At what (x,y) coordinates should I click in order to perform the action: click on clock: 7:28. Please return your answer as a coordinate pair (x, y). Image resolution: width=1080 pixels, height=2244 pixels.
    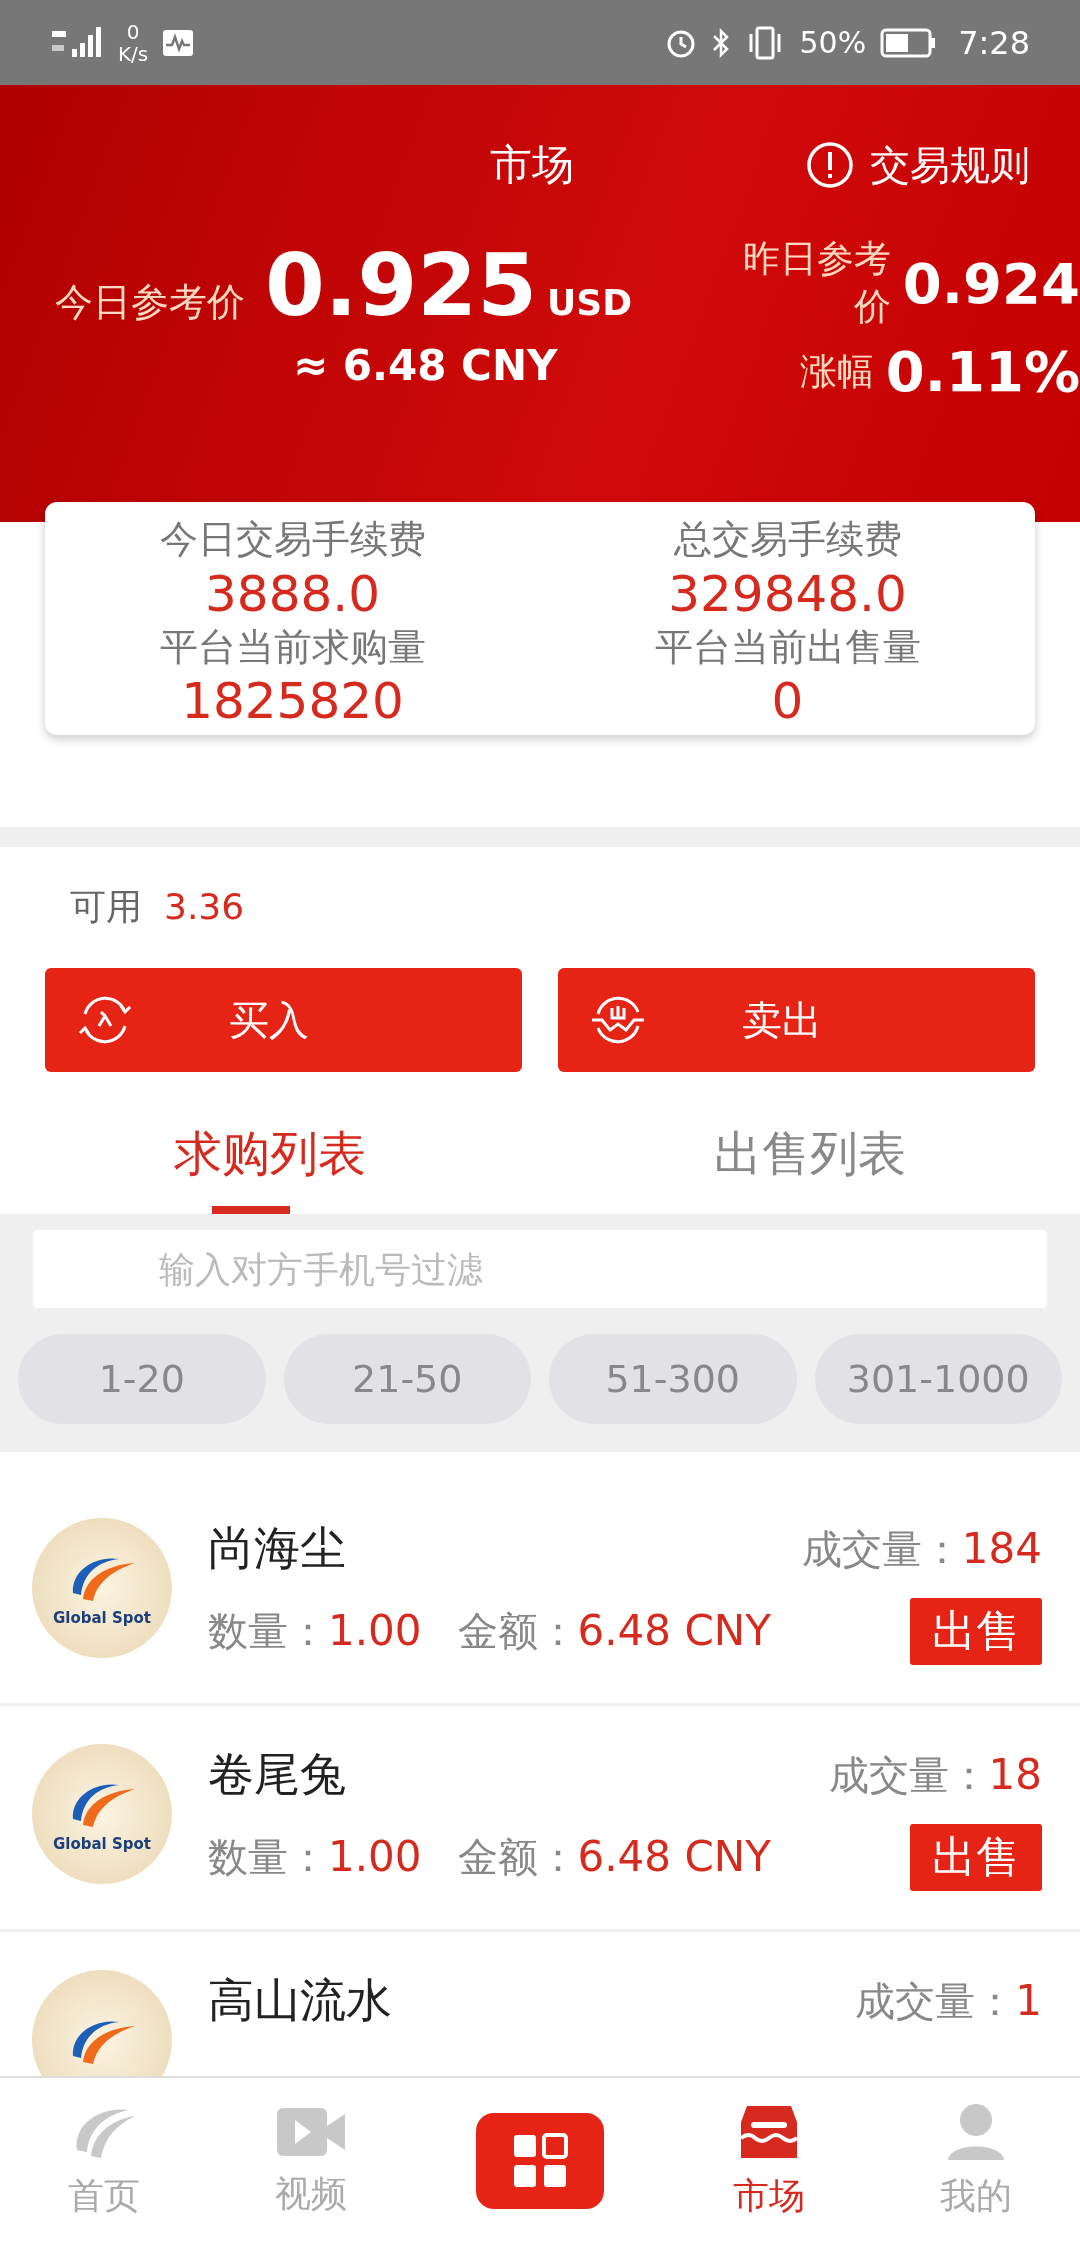
    Looking at the image, I should click on (994, 42).